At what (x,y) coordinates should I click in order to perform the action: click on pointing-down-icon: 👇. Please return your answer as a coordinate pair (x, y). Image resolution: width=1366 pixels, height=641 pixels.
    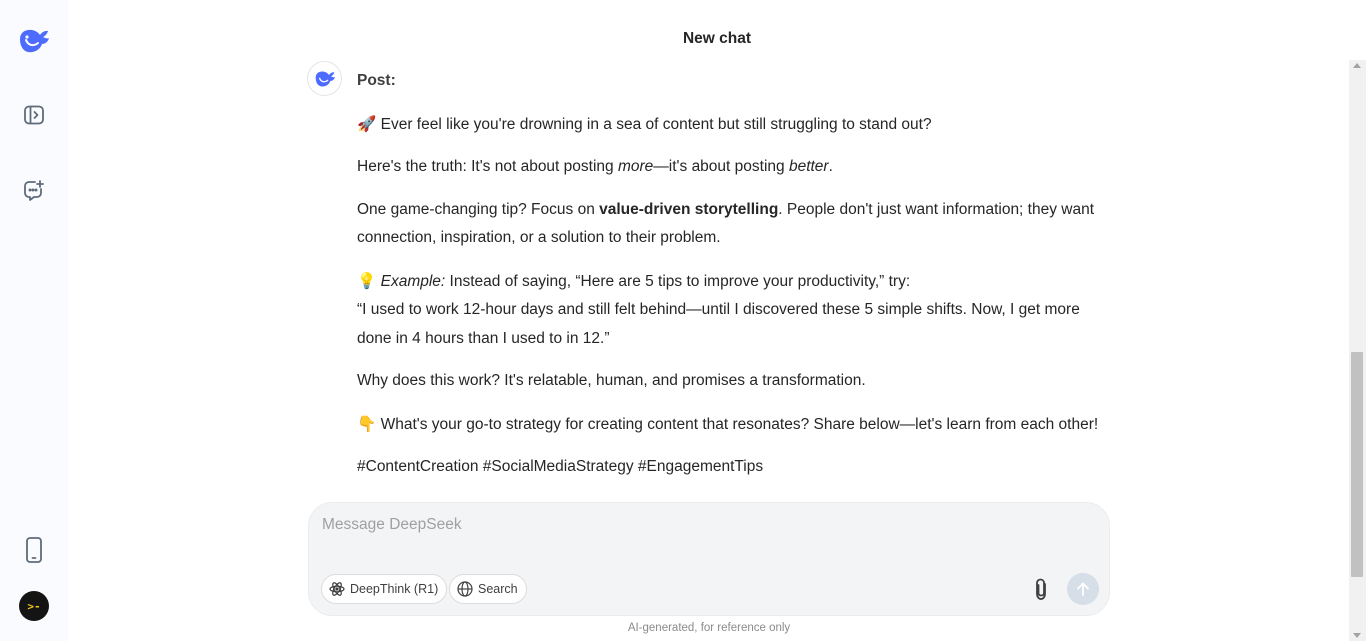
    Looking at the image, I should click on (367, 423).